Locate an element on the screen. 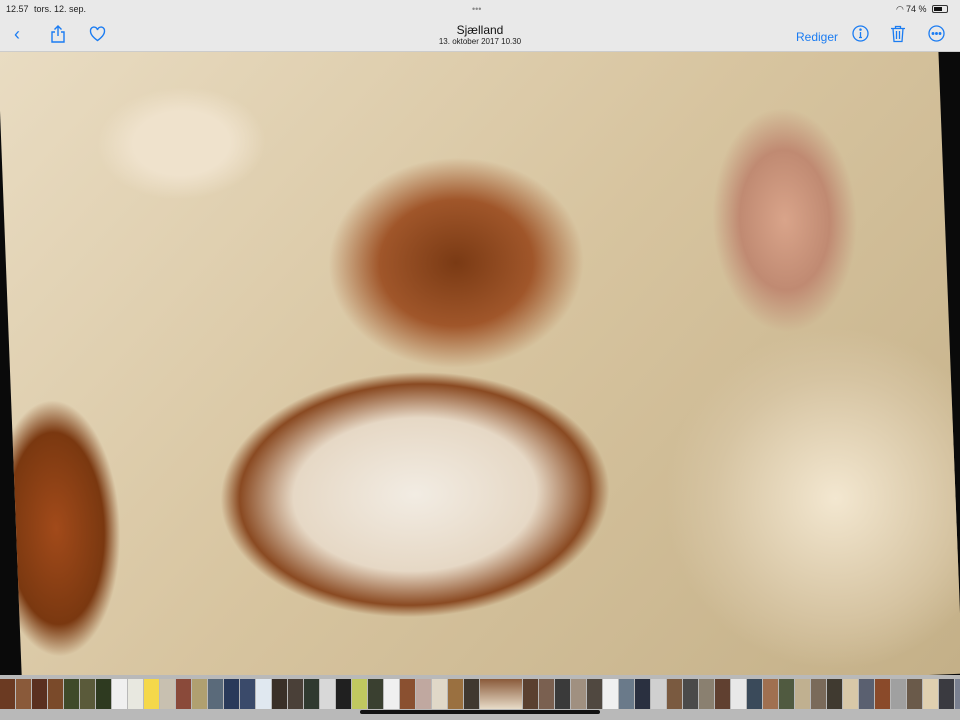 The image size is (960, 720). status-time: 12.57 is located at coordinates (17, 9).